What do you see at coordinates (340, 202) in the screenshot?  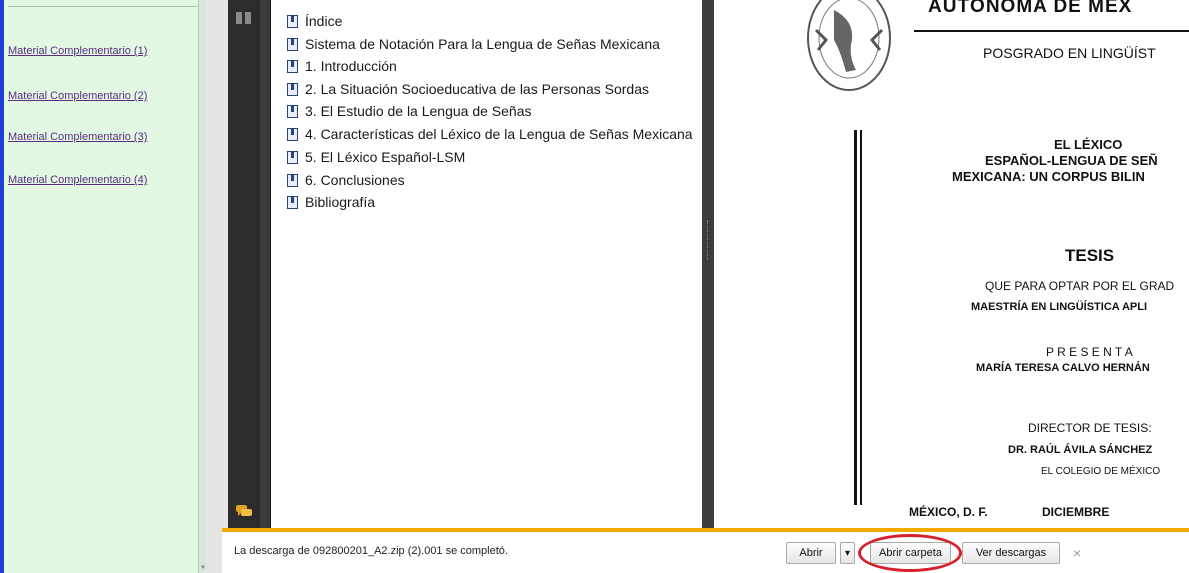 I see `bookmark-label: Bibliografía` at bounding box center [340, 202].